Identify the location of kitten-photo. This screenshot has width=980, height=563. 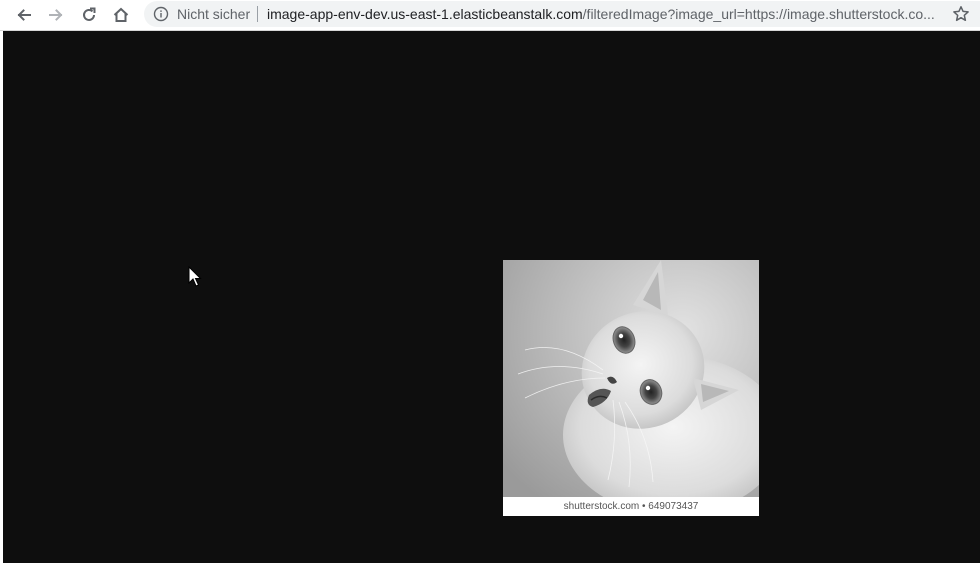
(631, 378).